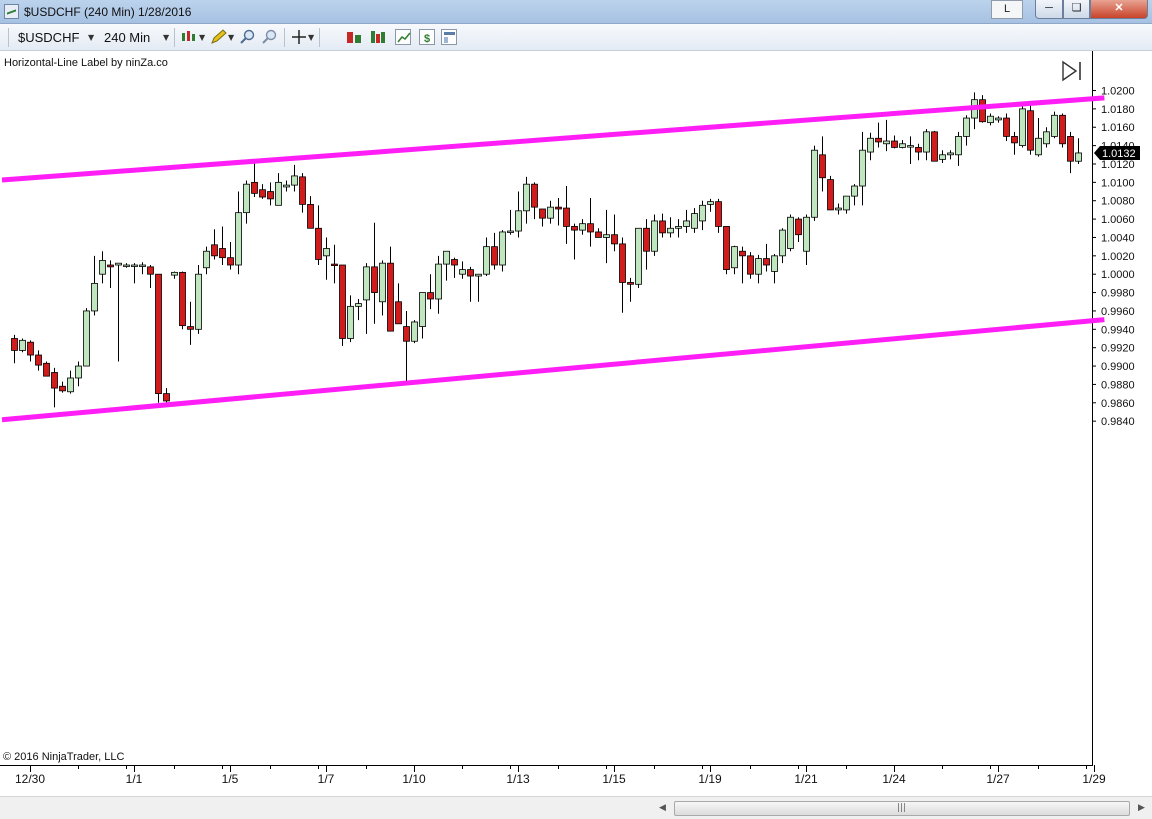 The image size is (1152, 819). Describe the element at coordinates (134, 779) in the screenshot. I see `x-tick-label: 1/1` at that location.